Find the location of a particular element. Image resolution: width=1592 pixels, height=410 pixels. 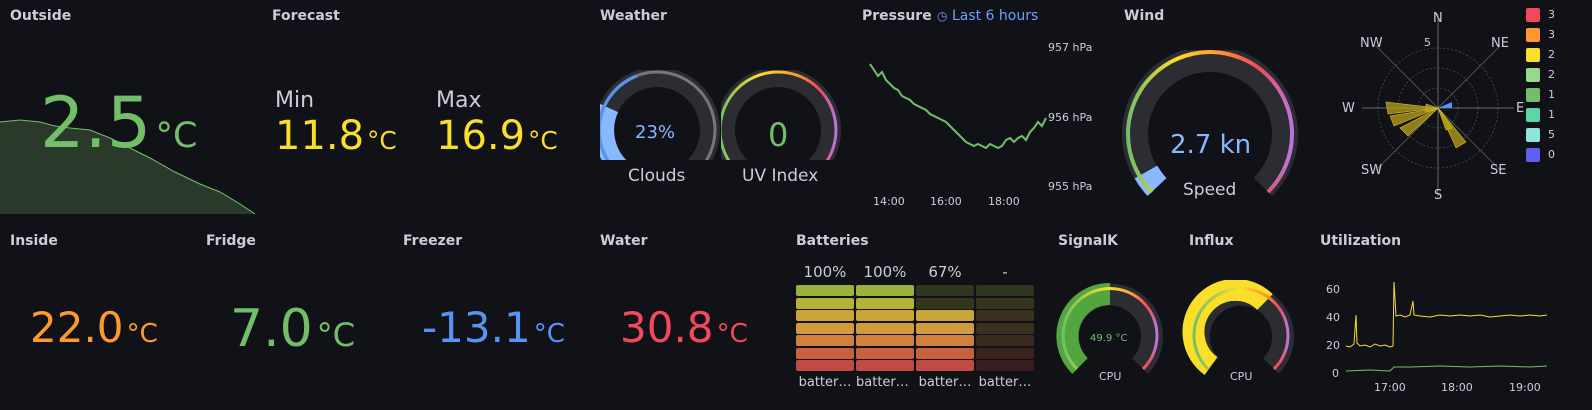

compass-w: W is located at coordinates (1348, 108).